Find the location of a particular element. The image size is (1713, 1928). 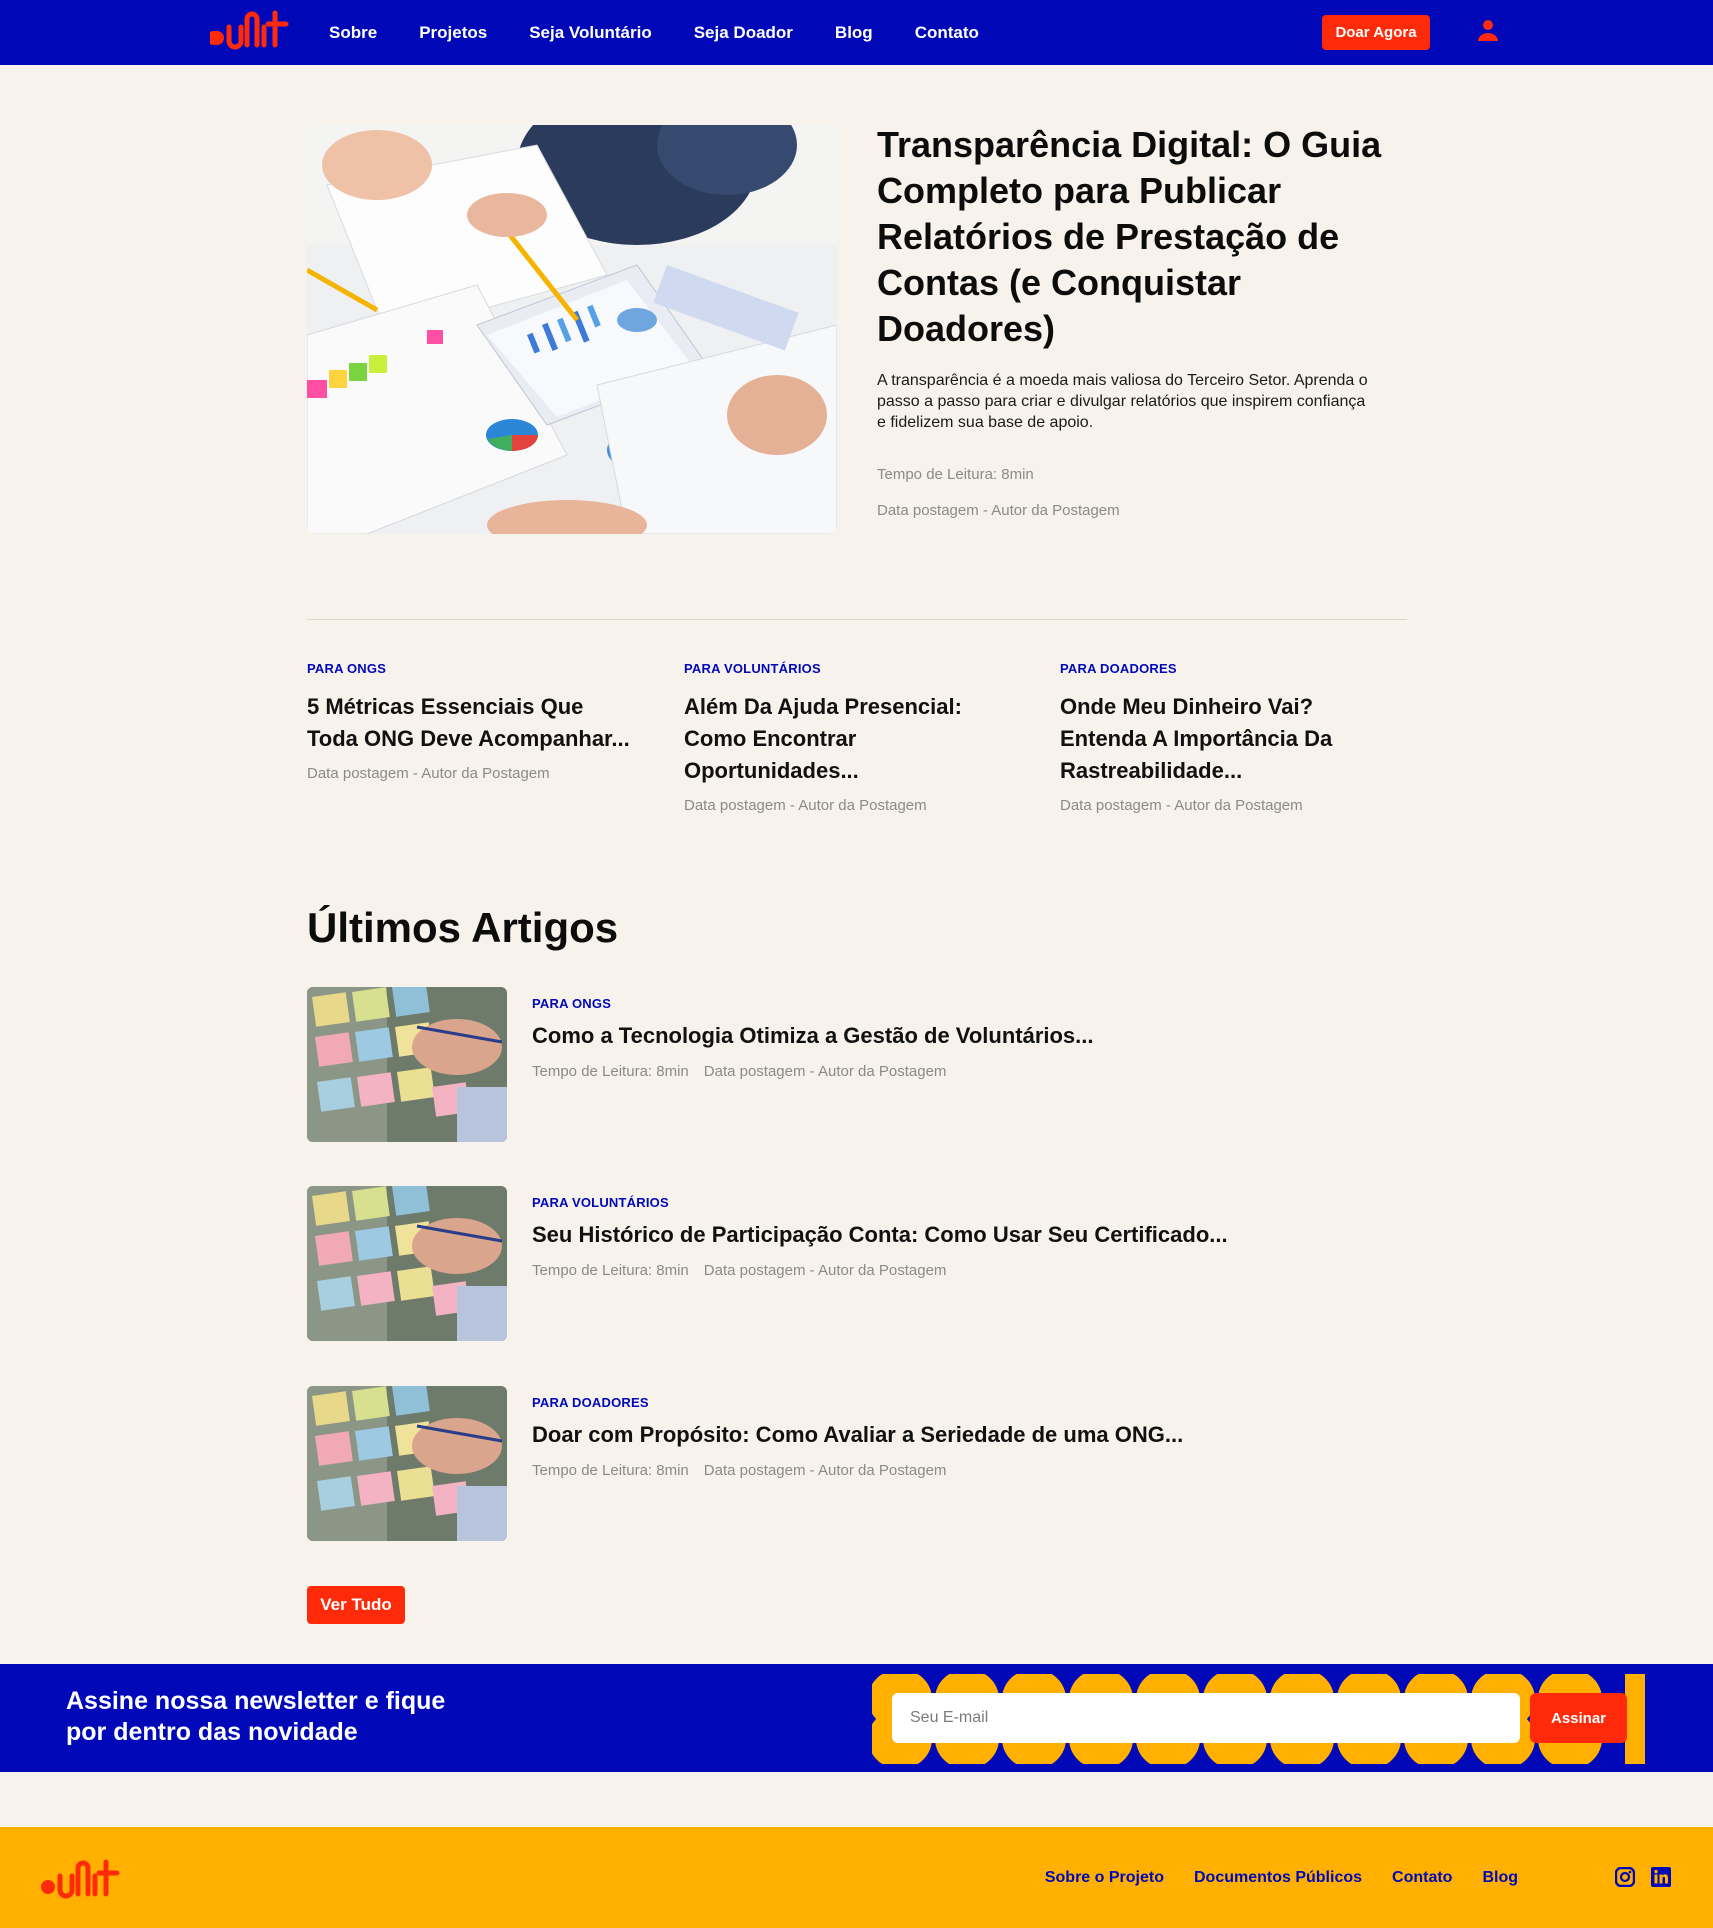

see-all-button: Ver Tudo is located at coordinates (356, 1605).